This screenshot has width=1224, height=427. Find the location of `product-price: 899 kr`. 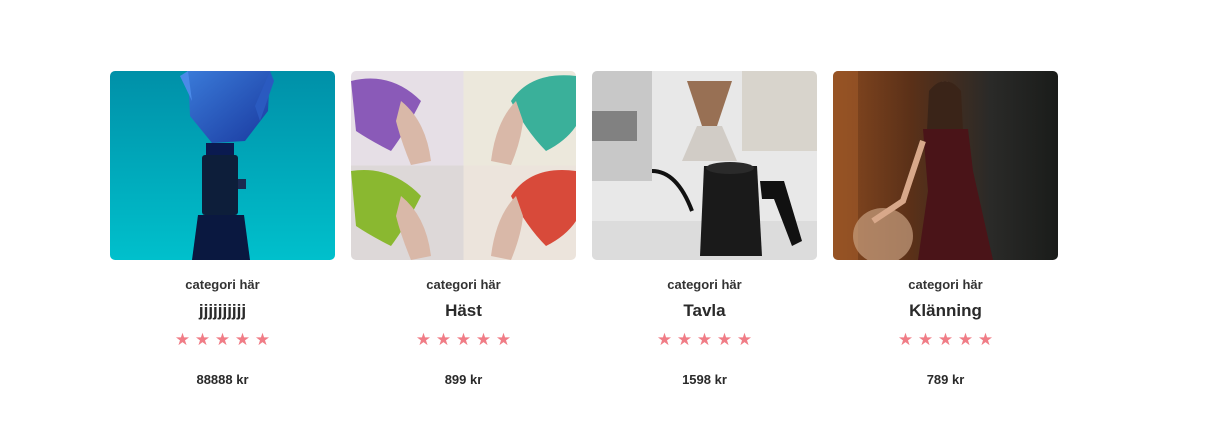

product-price: 899 kr is located at coordinates (463, 379).